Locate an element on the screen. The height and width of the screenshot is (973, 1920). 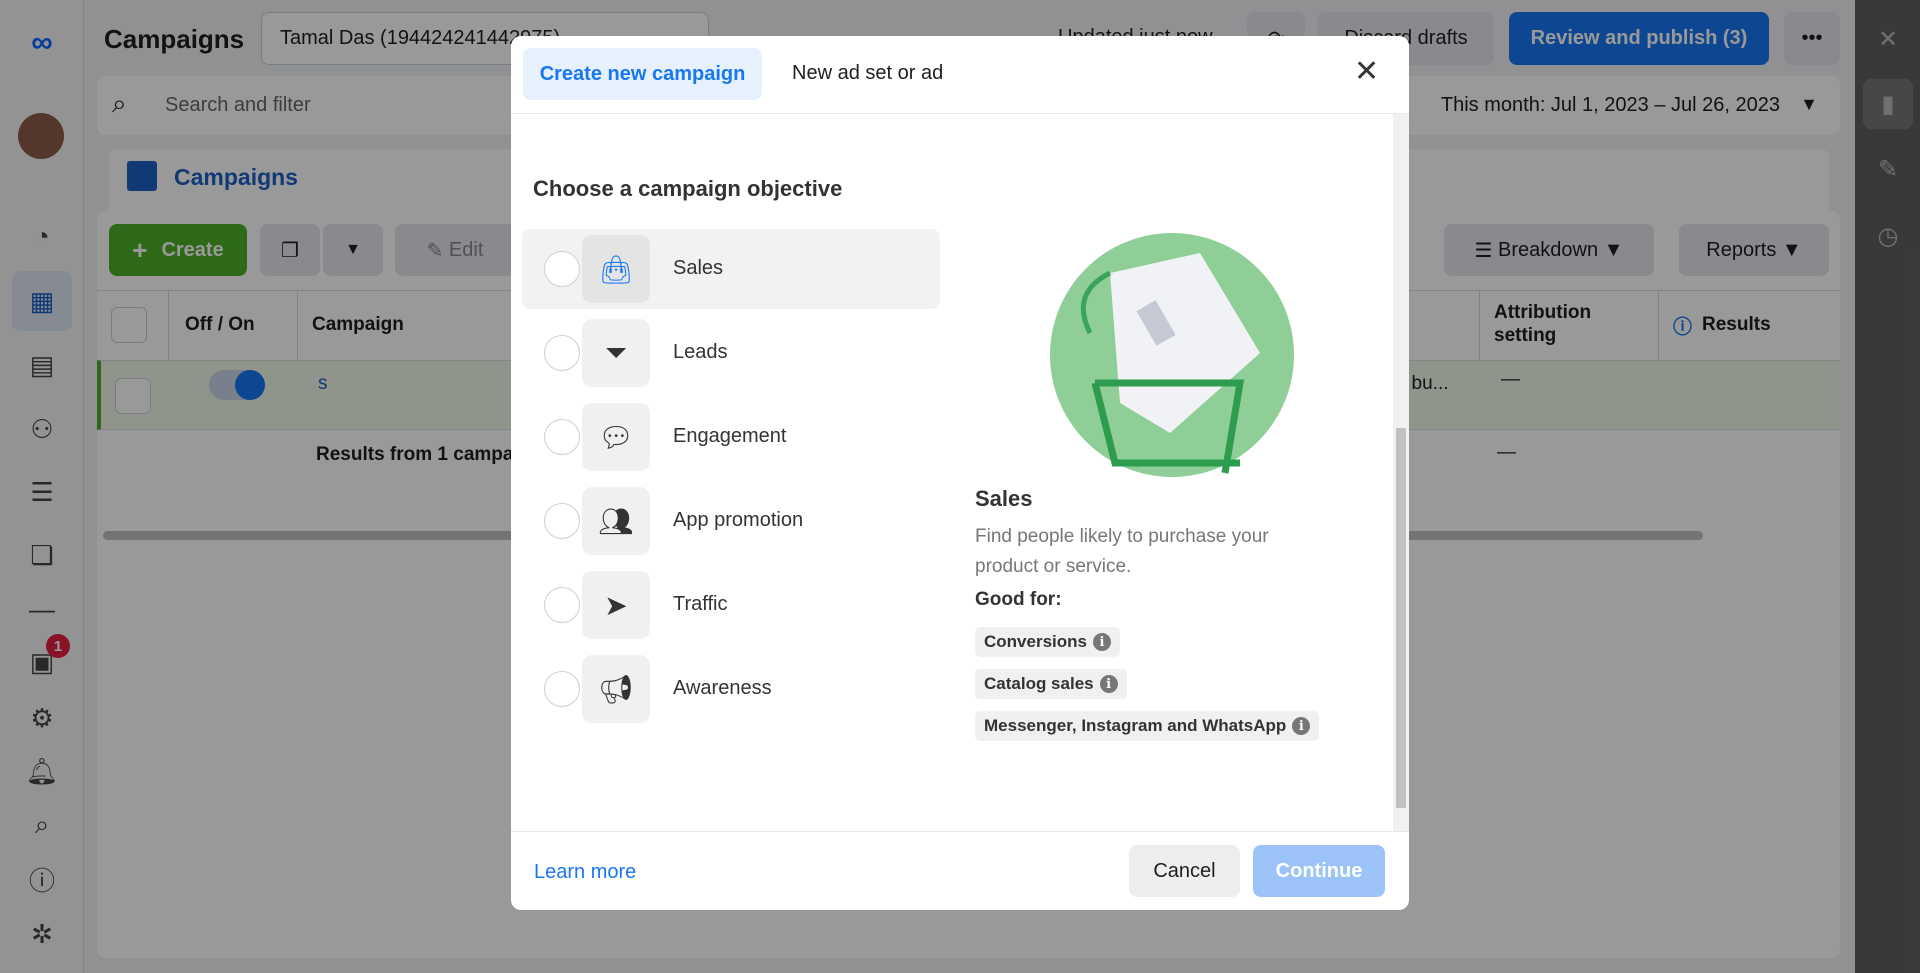
option-label: Engagement is located at coordinates (730, 436).